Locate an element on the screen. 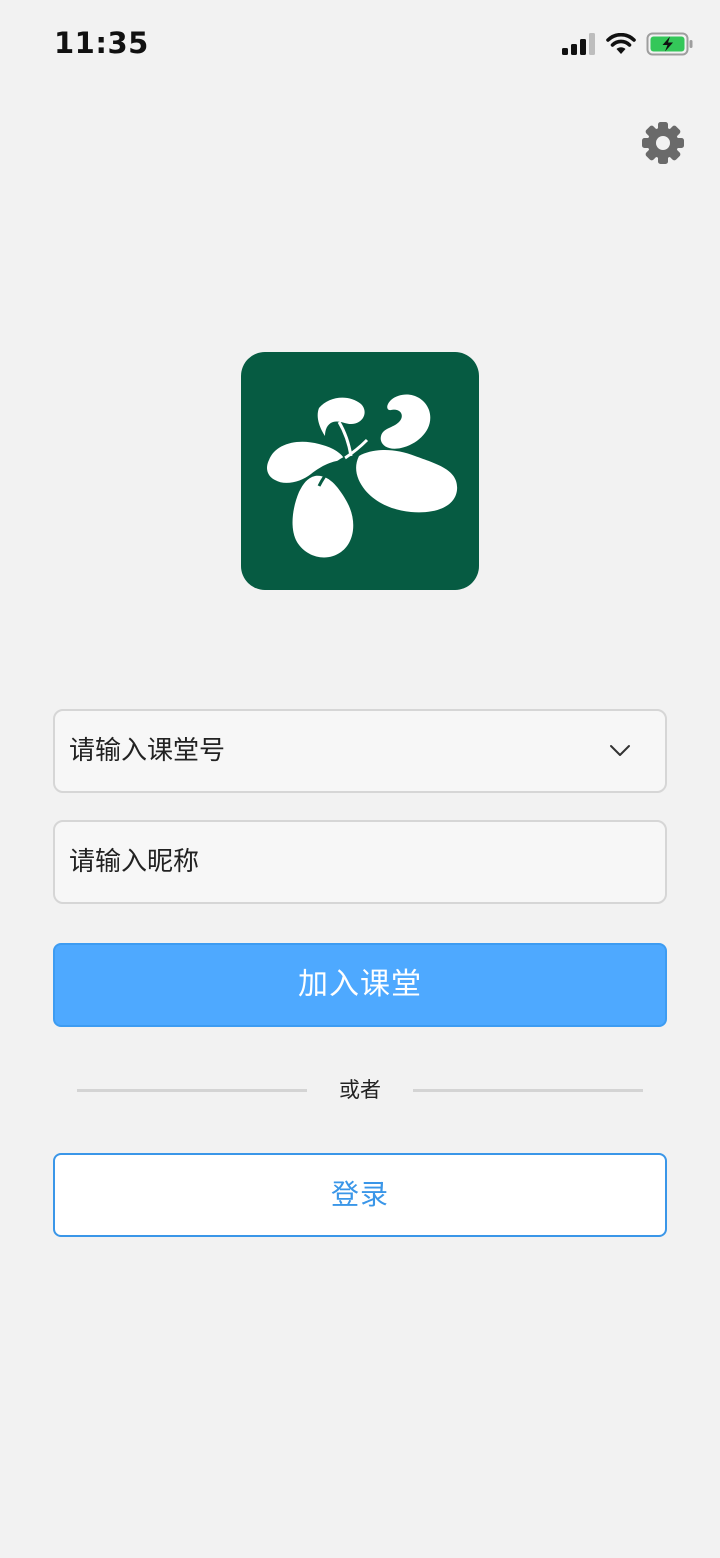 This screenshot has width=720, height=1558. battery-charging-icon is located at coordinates (670, 44).